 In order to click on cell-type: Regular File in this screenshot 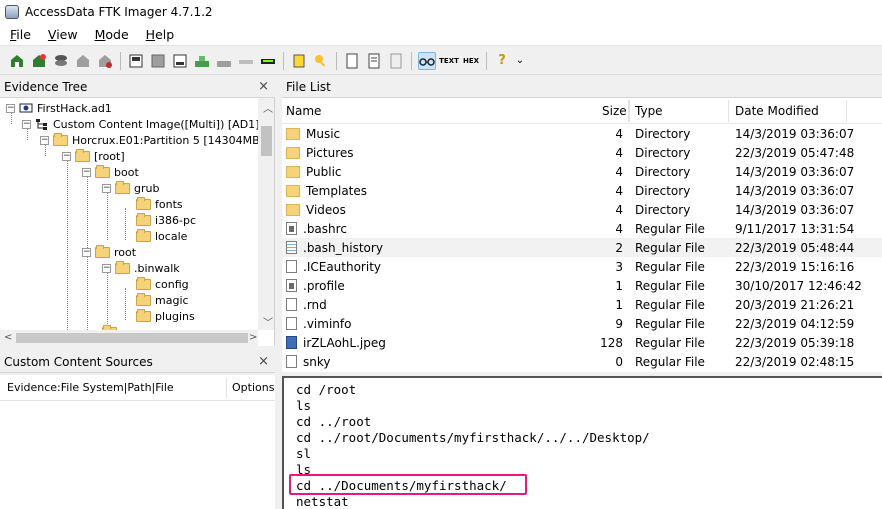, I will do `click(670, 266)`.